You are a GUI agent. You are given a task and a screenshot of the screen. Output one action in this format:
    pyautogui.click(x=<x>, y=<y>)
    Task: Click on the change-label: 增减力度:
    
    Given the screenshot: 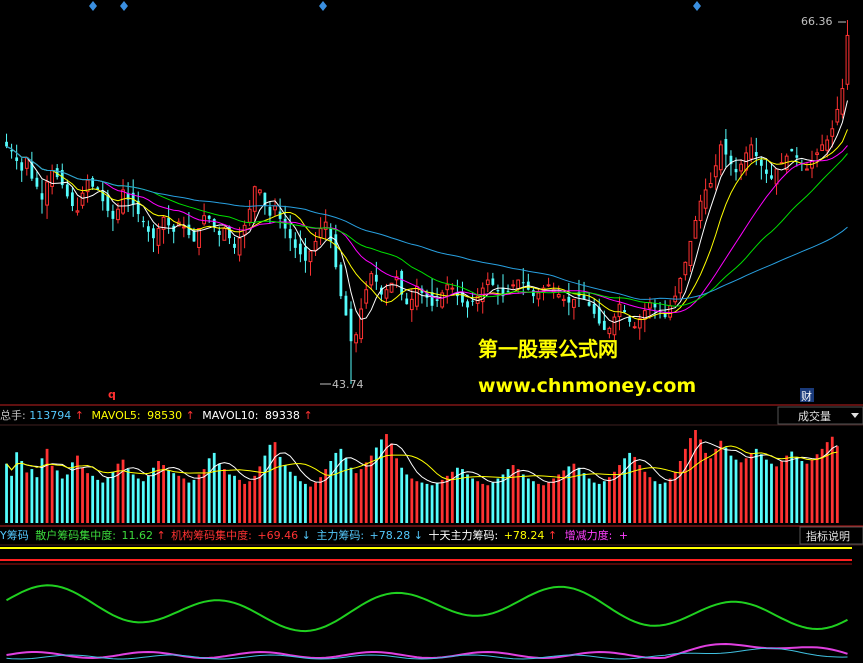 What is the action you would take?
    pyautogui.click(x=589, y=535)
    